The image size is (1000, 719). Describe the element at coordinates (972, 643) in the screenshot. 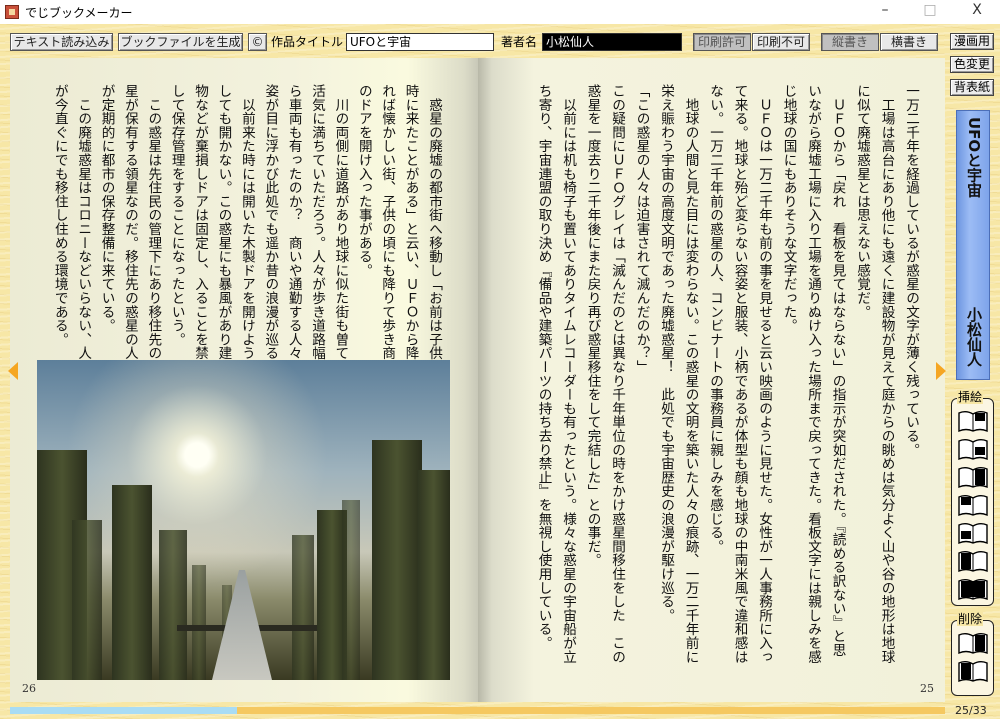

I see `delete-right-icon` at that location.